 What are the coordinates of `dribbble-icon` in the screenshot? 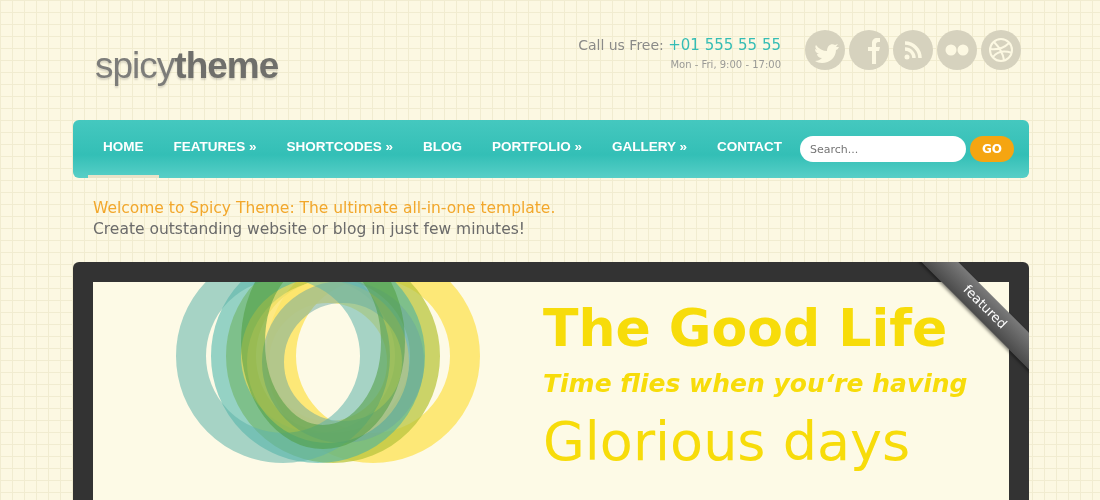 It's located at (1001, 50).